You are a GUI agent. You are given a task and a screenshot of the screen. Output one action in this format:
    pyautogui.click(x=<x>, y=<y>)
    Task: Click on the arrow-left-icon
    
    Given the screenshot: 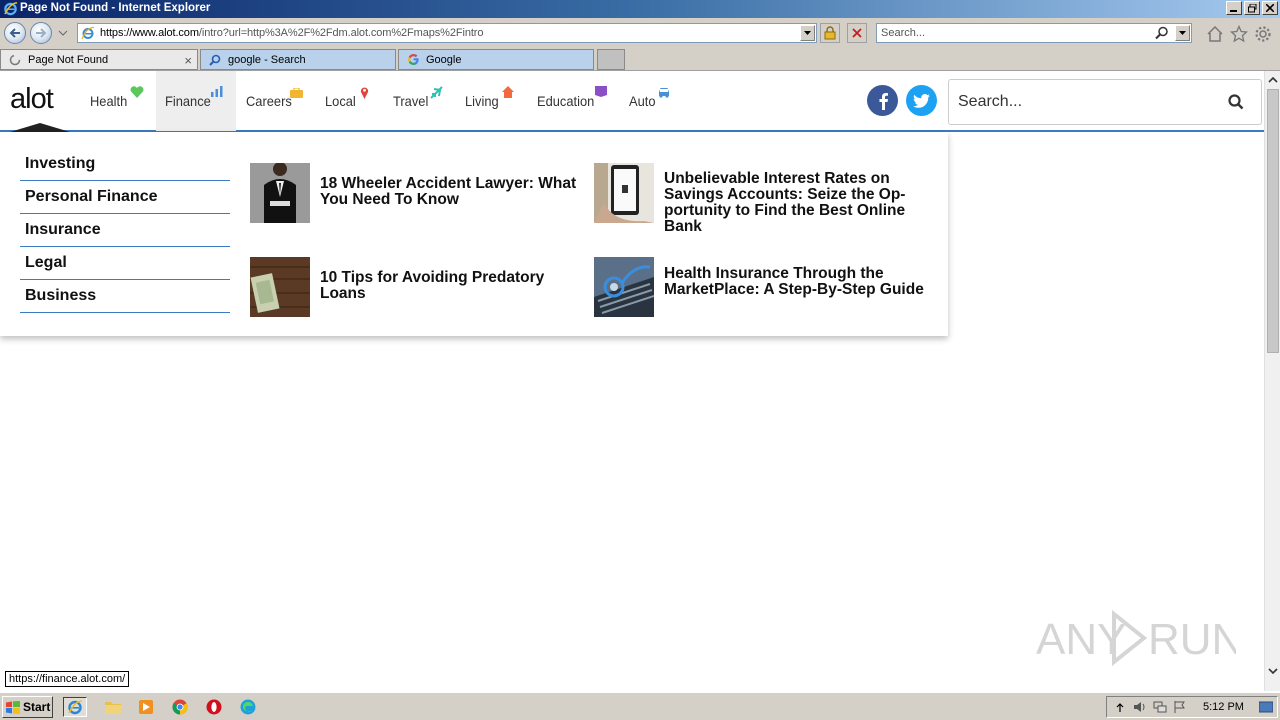 What is the action you would take?
    pyautogui.click(x=14, y=33)
    